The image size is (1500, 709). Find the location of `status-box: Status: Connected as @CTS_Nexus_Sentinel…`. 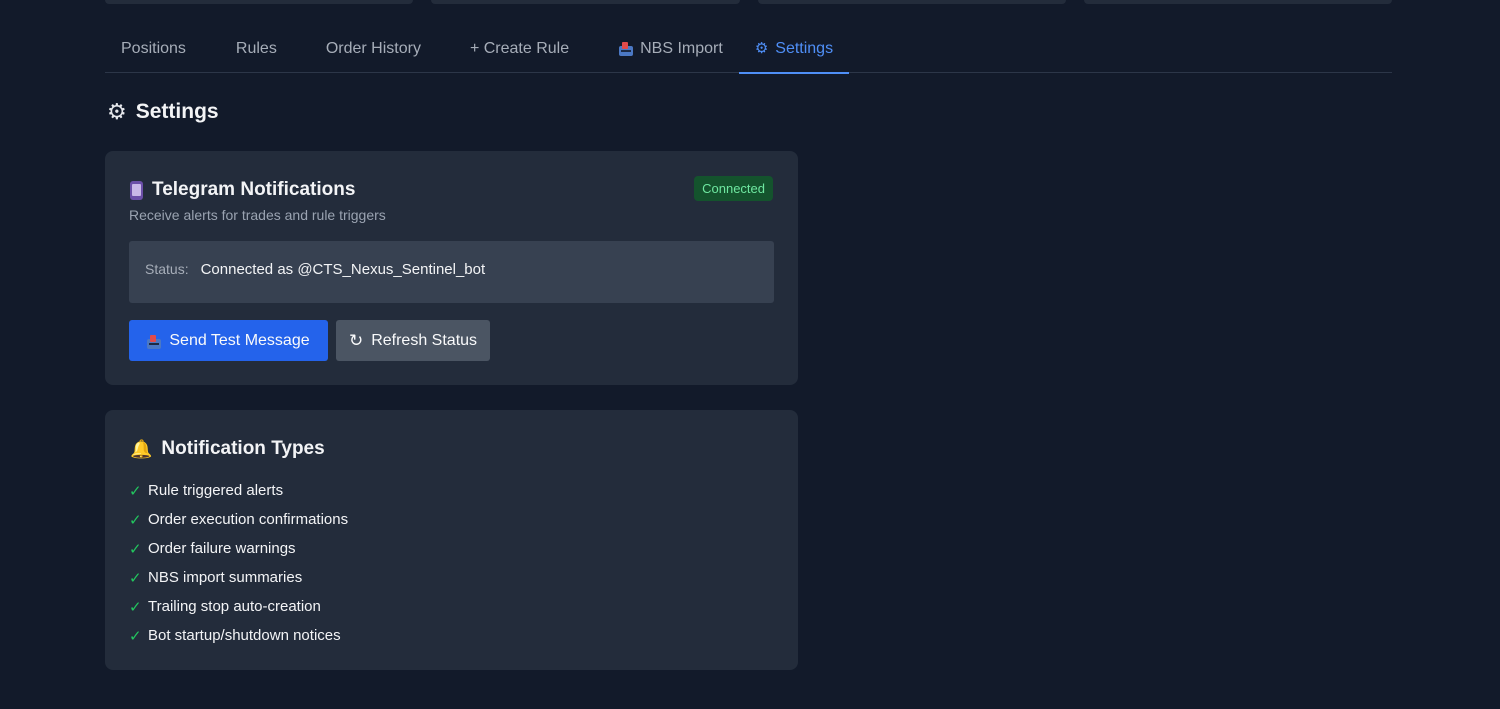

status-box: Status: Connected as @CTS_Nexus_Sentinel… is located at coordinates (451, 272).